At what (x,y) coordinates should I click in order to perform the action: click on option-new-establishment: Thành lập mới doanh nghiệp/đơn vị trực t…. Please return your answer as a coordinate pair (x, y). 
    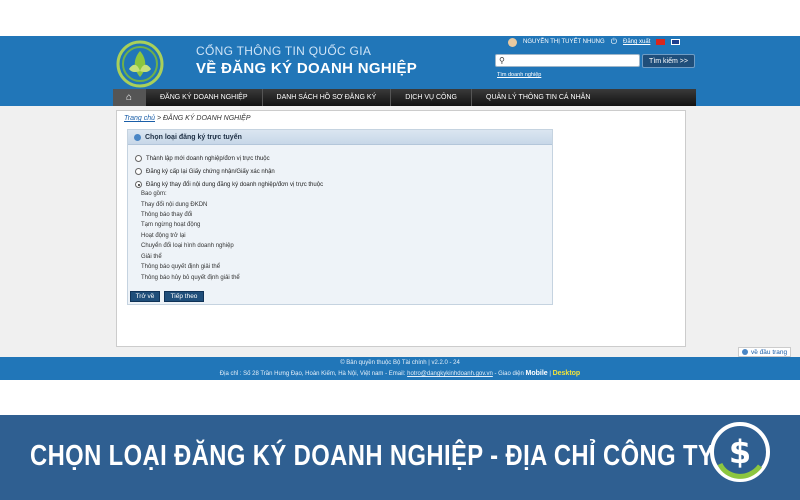
    Looking at the image, I should click on (202, 158).